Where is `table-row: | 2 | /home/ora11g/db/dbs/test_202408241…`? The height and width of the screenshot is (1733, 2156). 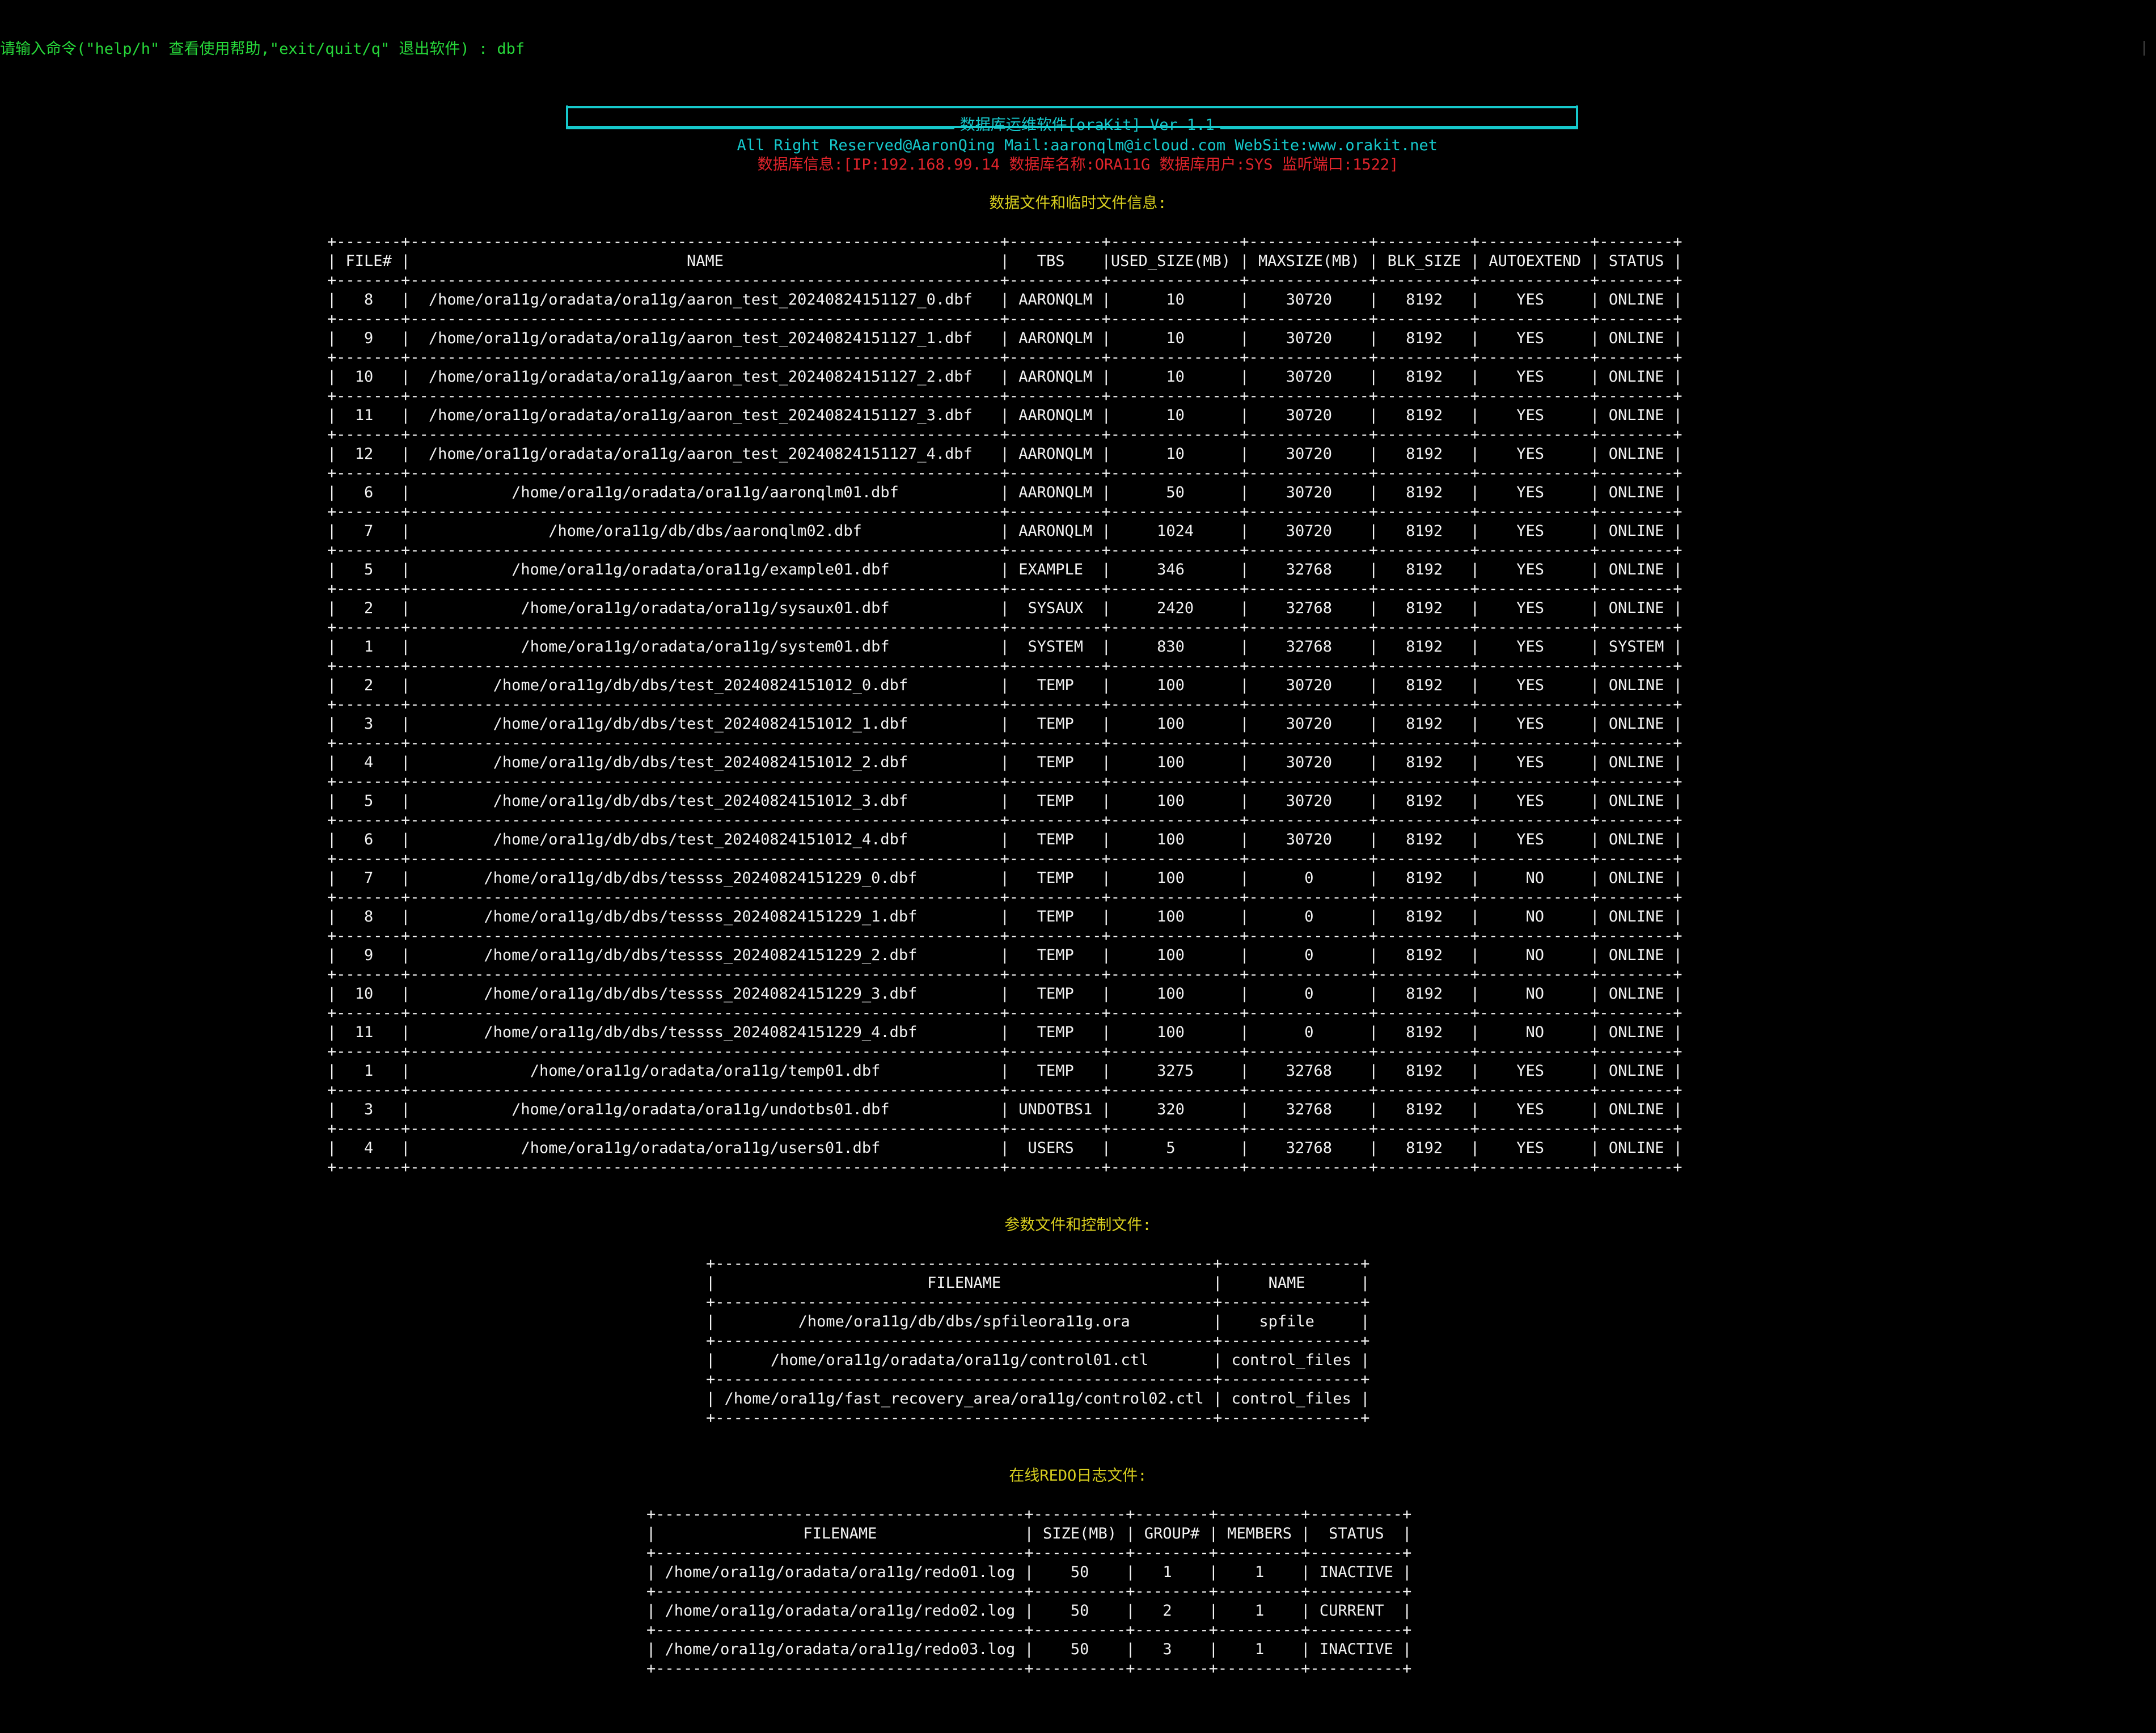 table-row: | 2 | /home/ora11g/db/dbs/test_202408241… is located at coordinates (1004, 686).